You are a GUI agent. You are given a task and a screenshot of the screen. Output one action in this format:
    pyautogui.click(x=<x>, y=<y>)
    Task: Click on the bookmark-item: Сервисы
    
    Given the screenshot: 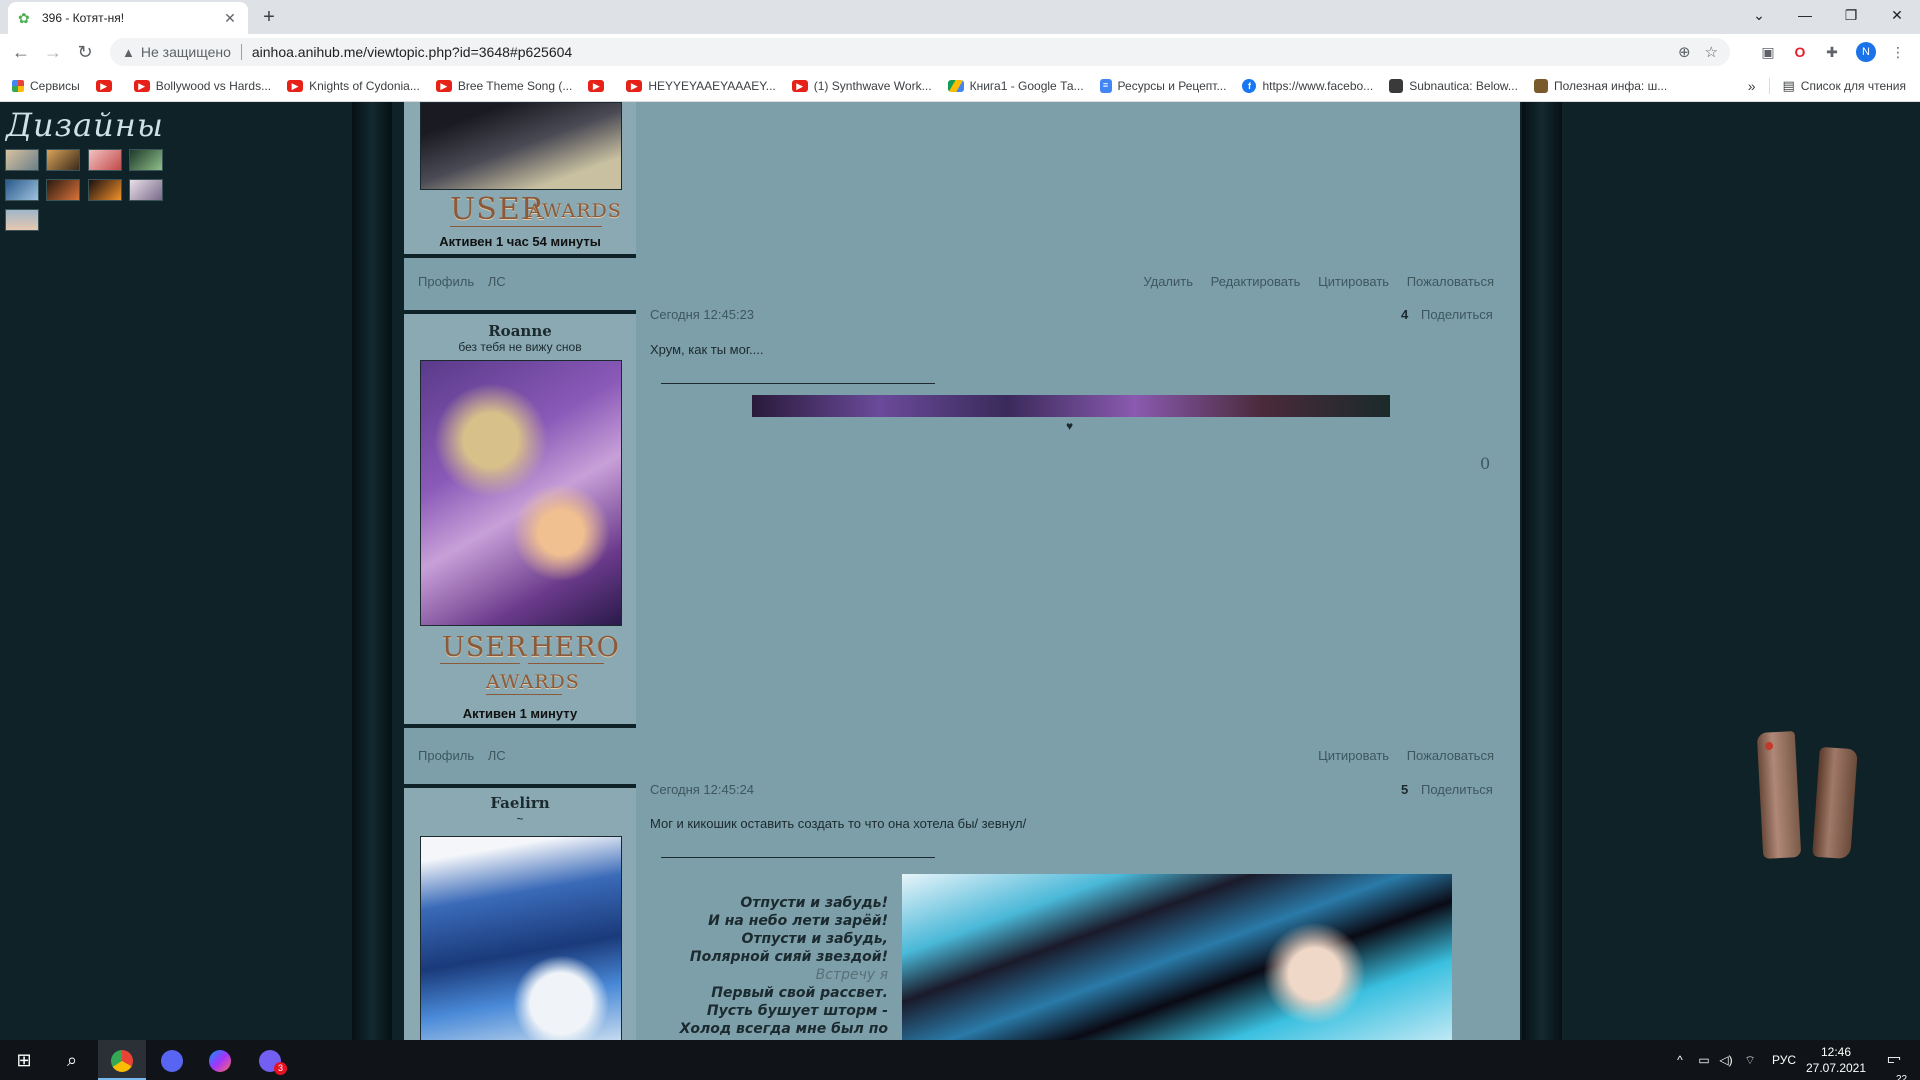 What is the action you would take?
    pyautogui.click(x=46, y=86)
    